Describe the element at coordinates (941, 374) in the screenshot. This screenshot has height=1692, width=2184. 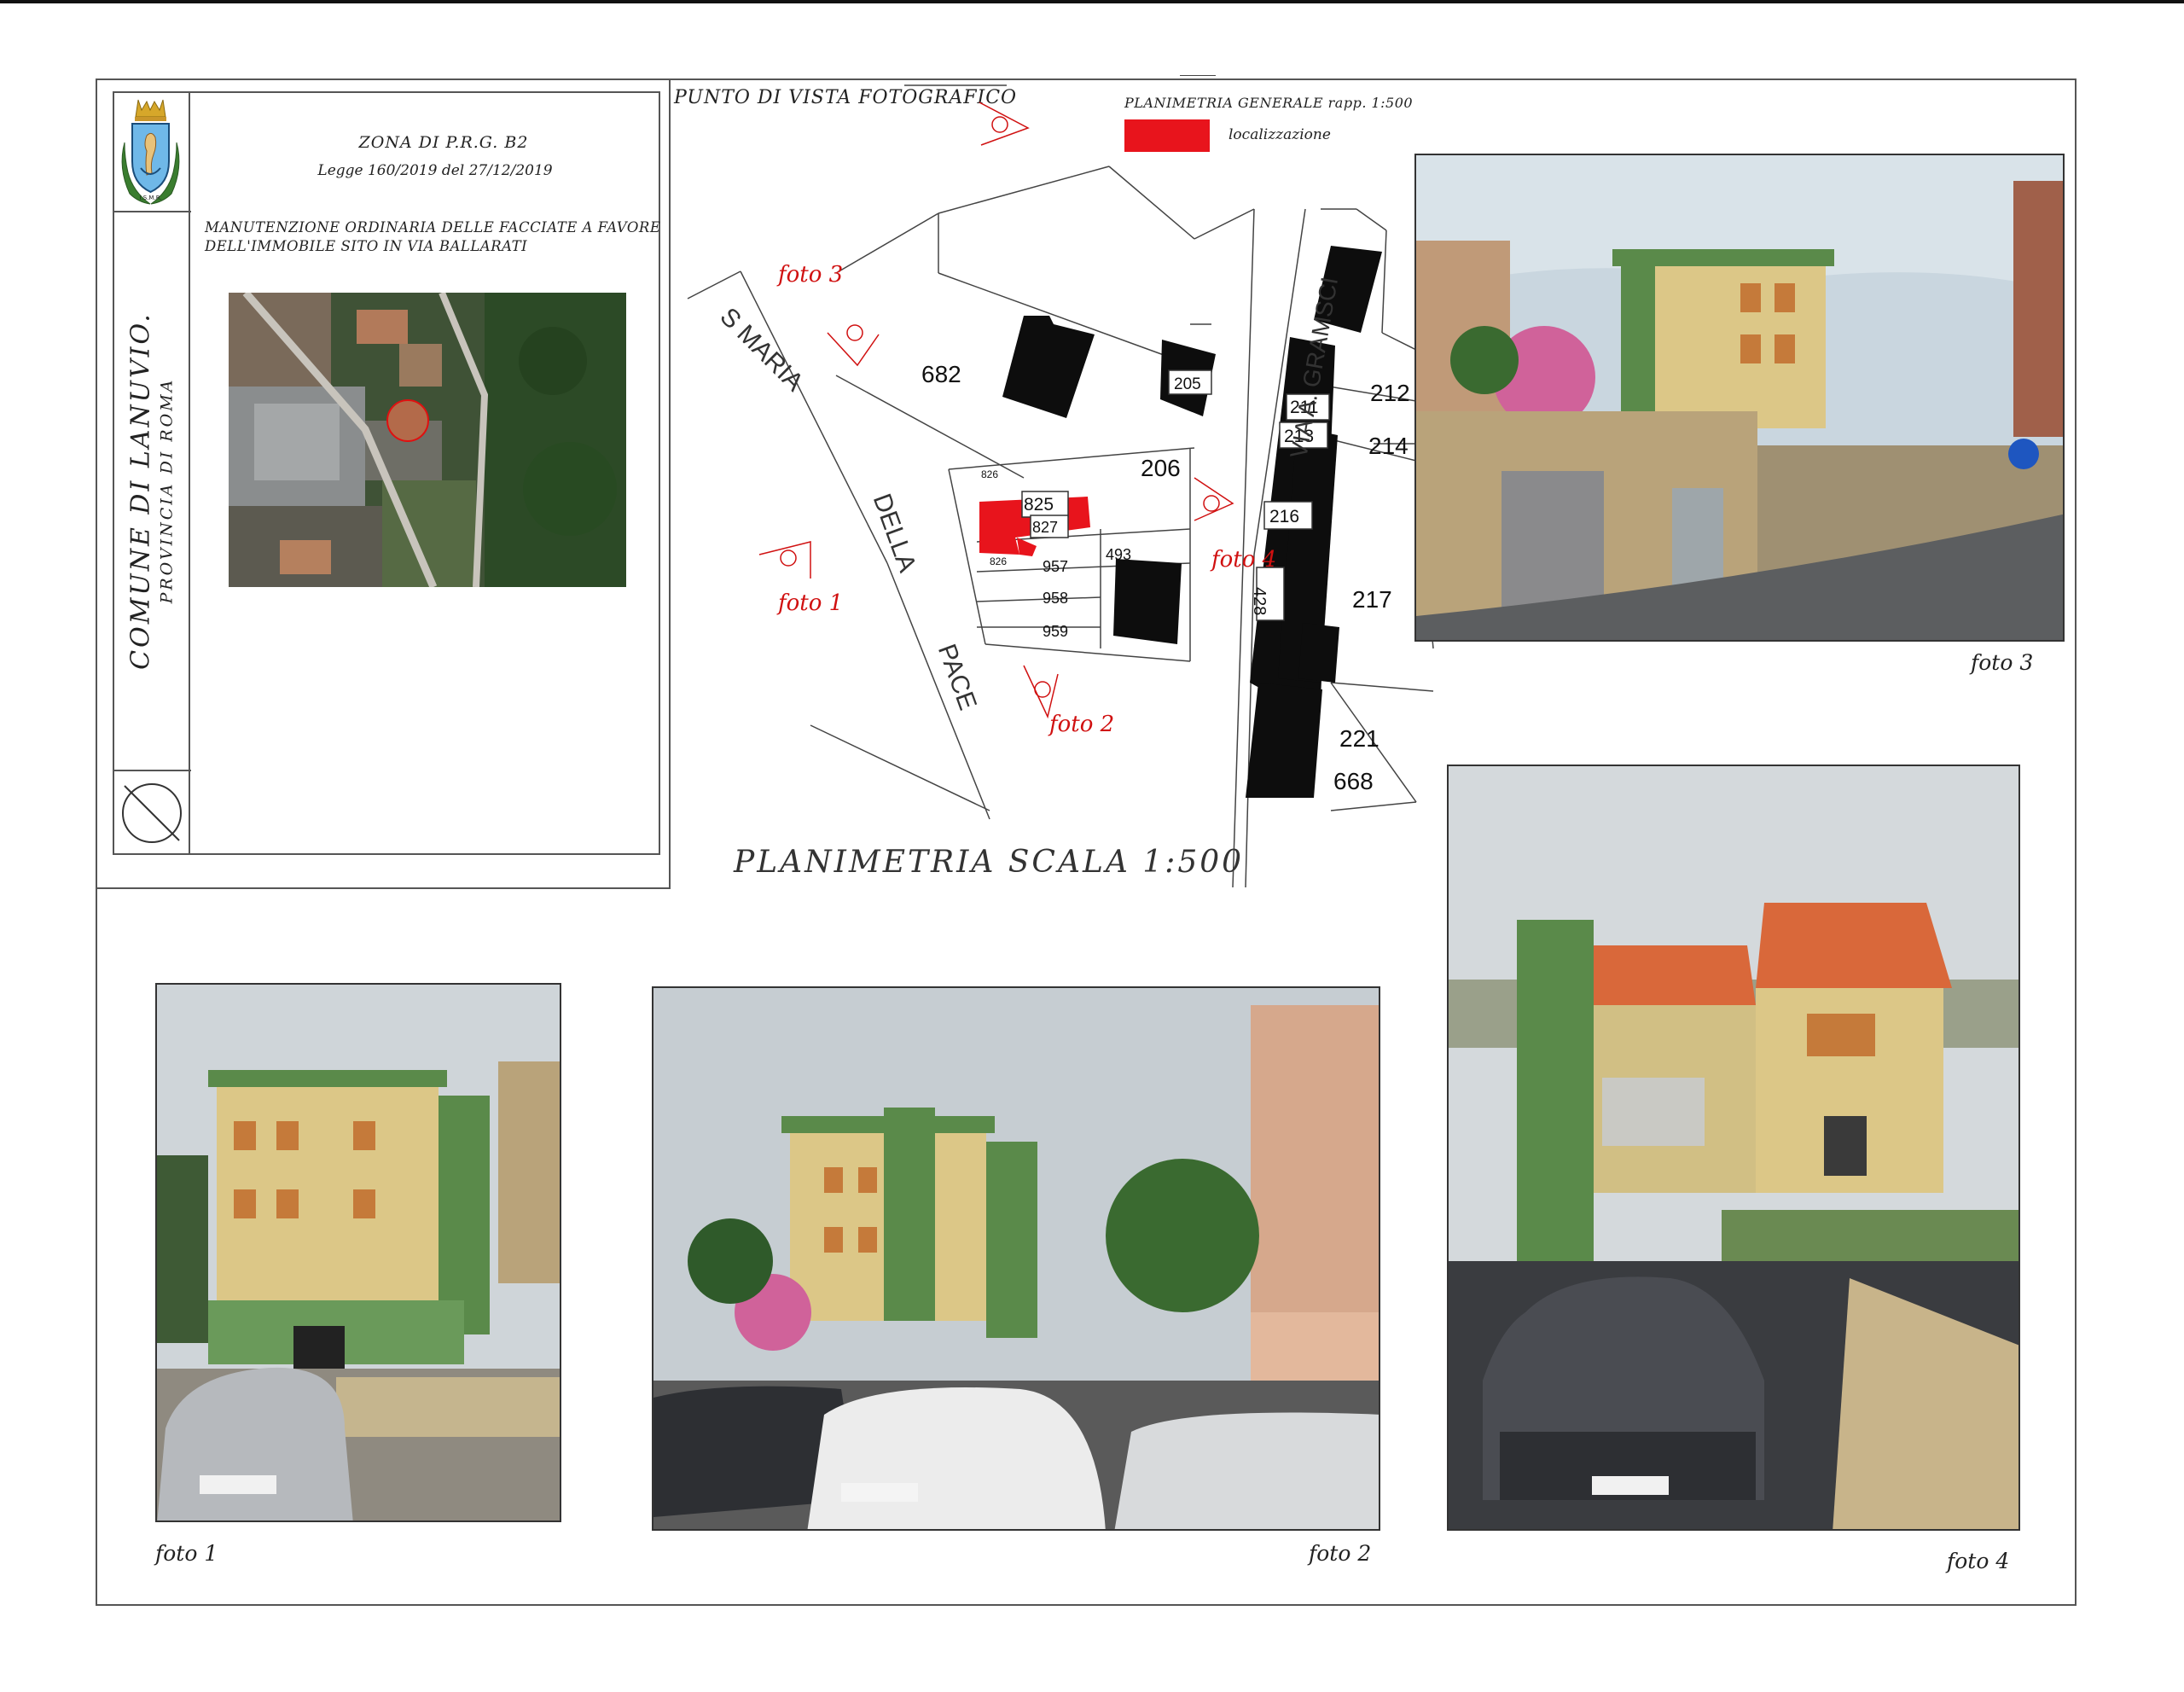
I see `svg-text: 682` at that location.